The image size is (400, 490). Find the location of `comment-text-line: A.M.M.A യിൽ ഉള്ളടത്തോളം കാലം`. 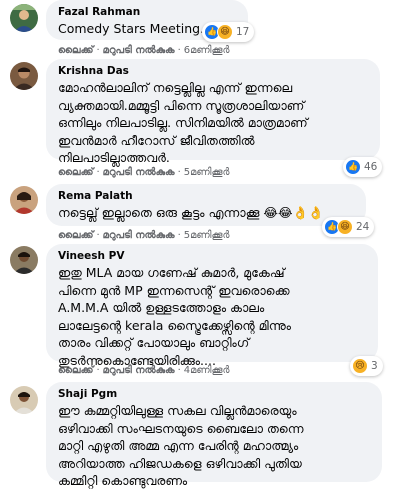

comment-text-line: A.M.M.A യിൽ ഉള്ളടത്തോളം കാലം is located at coordinates (161, 307).